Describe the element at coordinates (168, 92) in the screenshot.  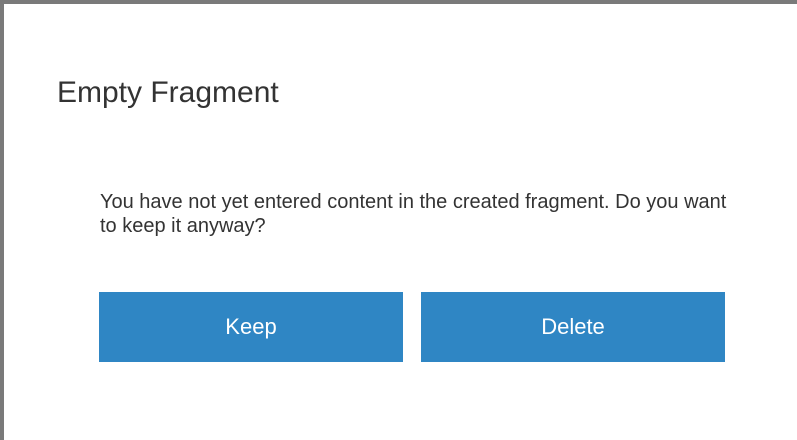
I see `dialog-title: Empty Fragment` at that location.